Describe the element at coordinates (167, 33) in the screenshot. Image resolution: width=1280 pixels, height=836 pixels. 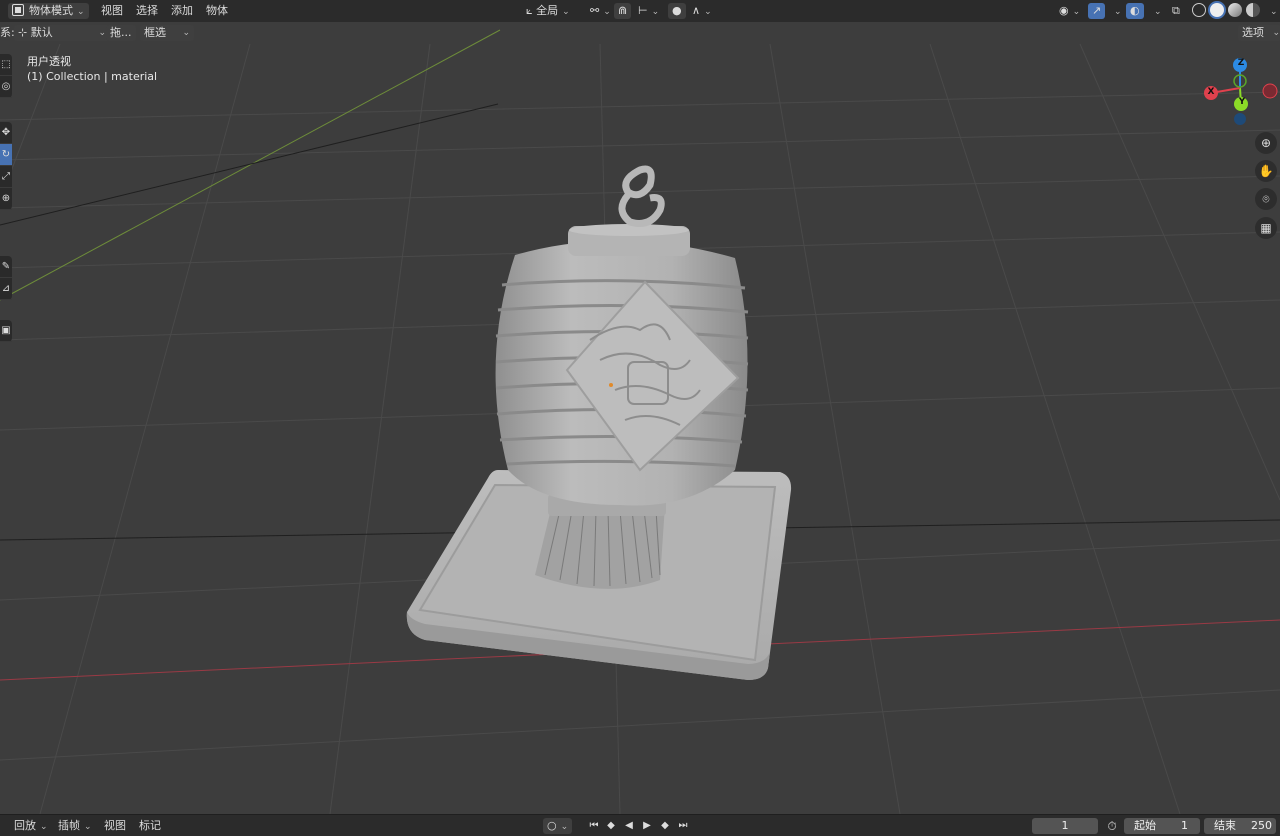
I see `select-mode-dropdown: 框选 ⌄` at that location.